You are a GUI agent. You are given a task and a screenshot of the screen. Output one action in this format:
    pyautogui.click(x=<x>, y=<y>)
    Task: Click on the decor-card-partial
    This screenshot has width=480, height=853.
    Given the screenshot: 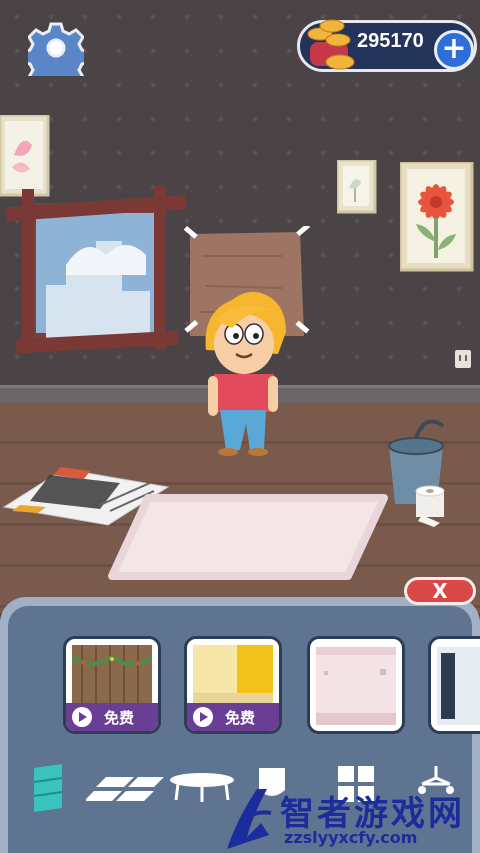 What is the action you would take?
    pyautogui.click(x=454, y=685)
    